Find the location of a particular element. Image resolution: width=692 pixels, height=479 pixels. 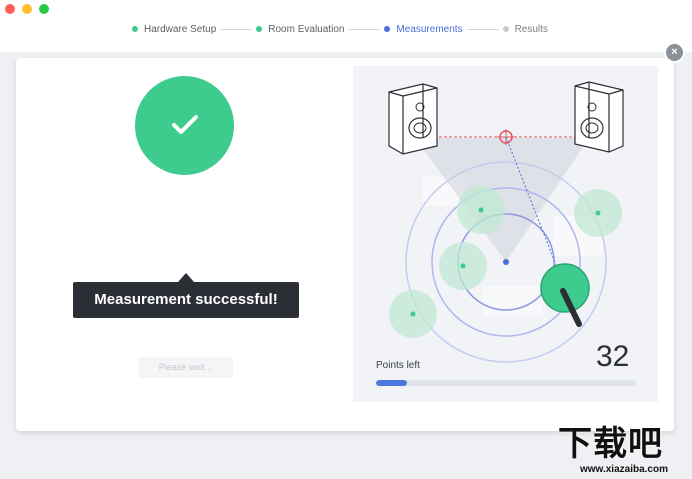

left-speaker-icon is located at coordinates (413, 119).